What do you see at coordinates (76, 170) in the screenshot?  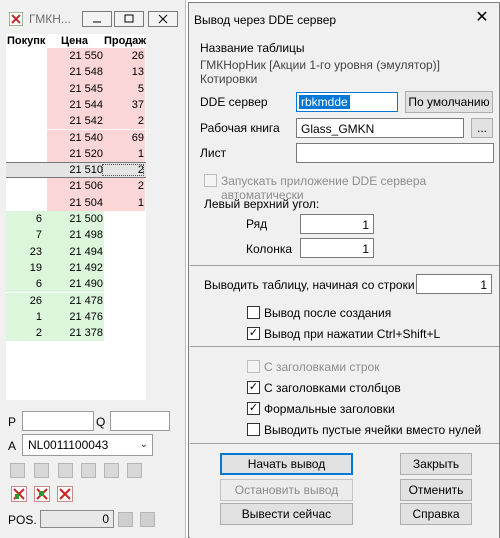 I see `table-row-selected: 21 510 2` at bounding box center [76, 170].